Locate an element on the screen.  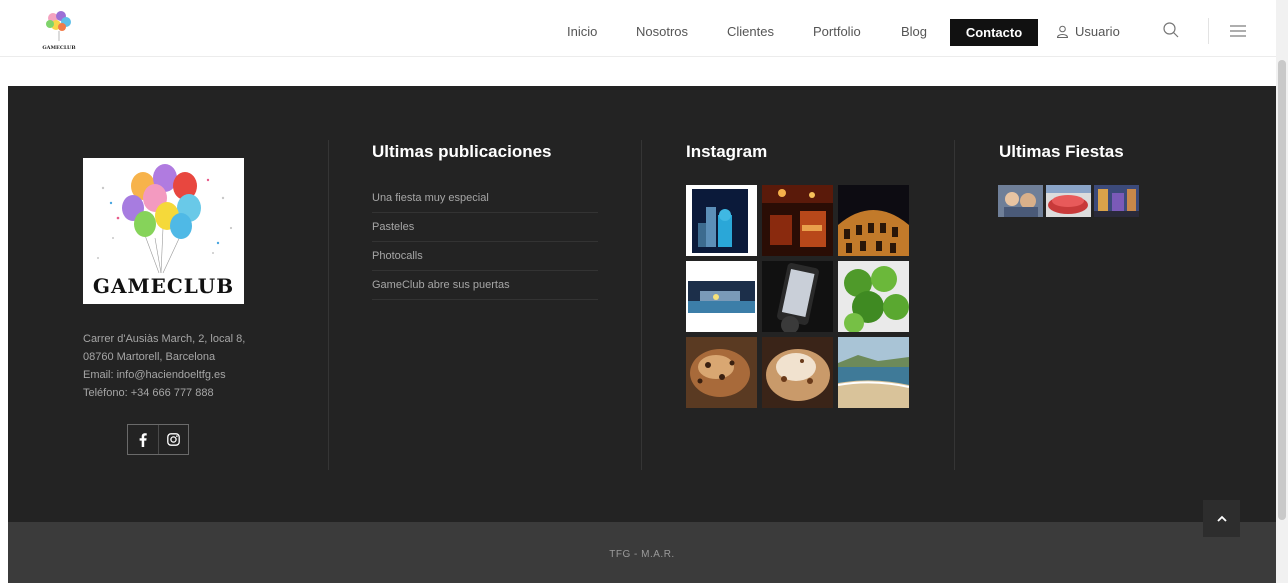
footer-logo: GAMECLUB is located at coordinates (163, 231).